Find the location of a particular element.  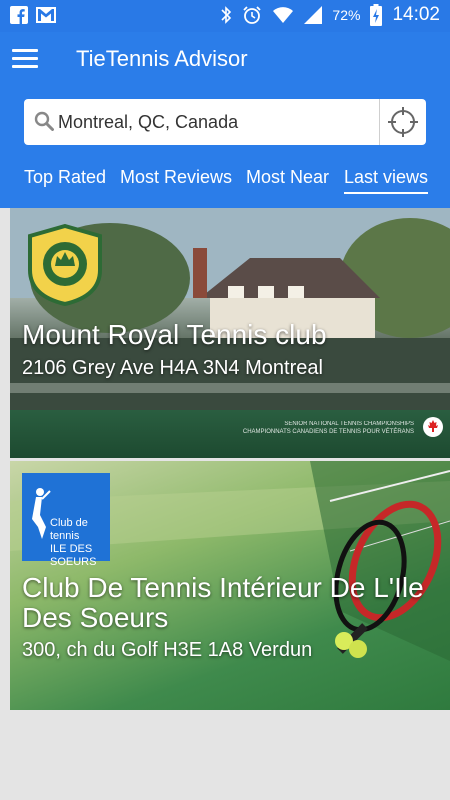

wifi-icon is located at coordinates (283, 15).